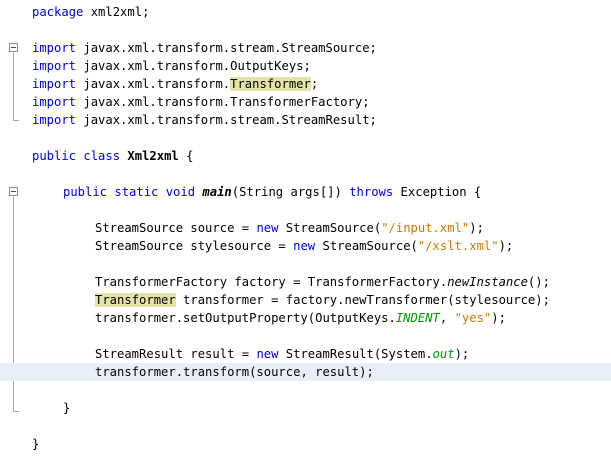  I want to click on keyword: public class, so click(76, 156).